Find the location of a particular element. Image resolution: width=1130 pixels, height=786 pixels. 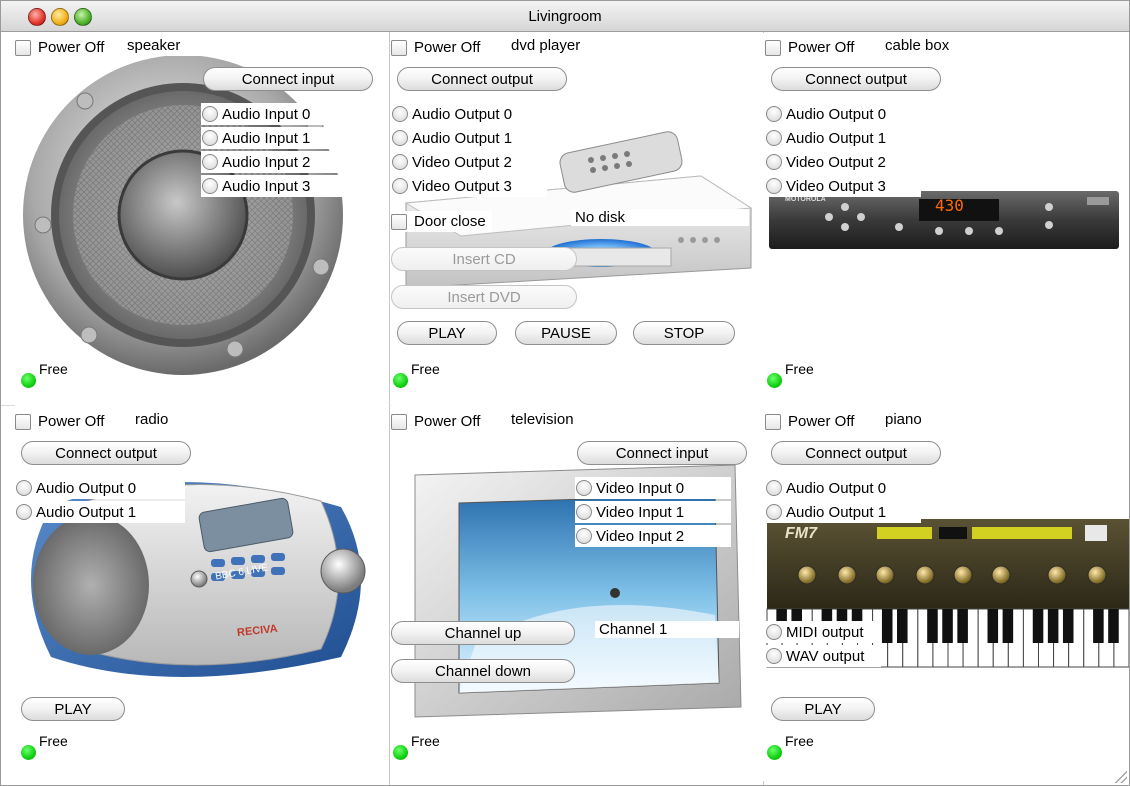

midi-output-radio: MIDI output is located at coordinates (823, 632).